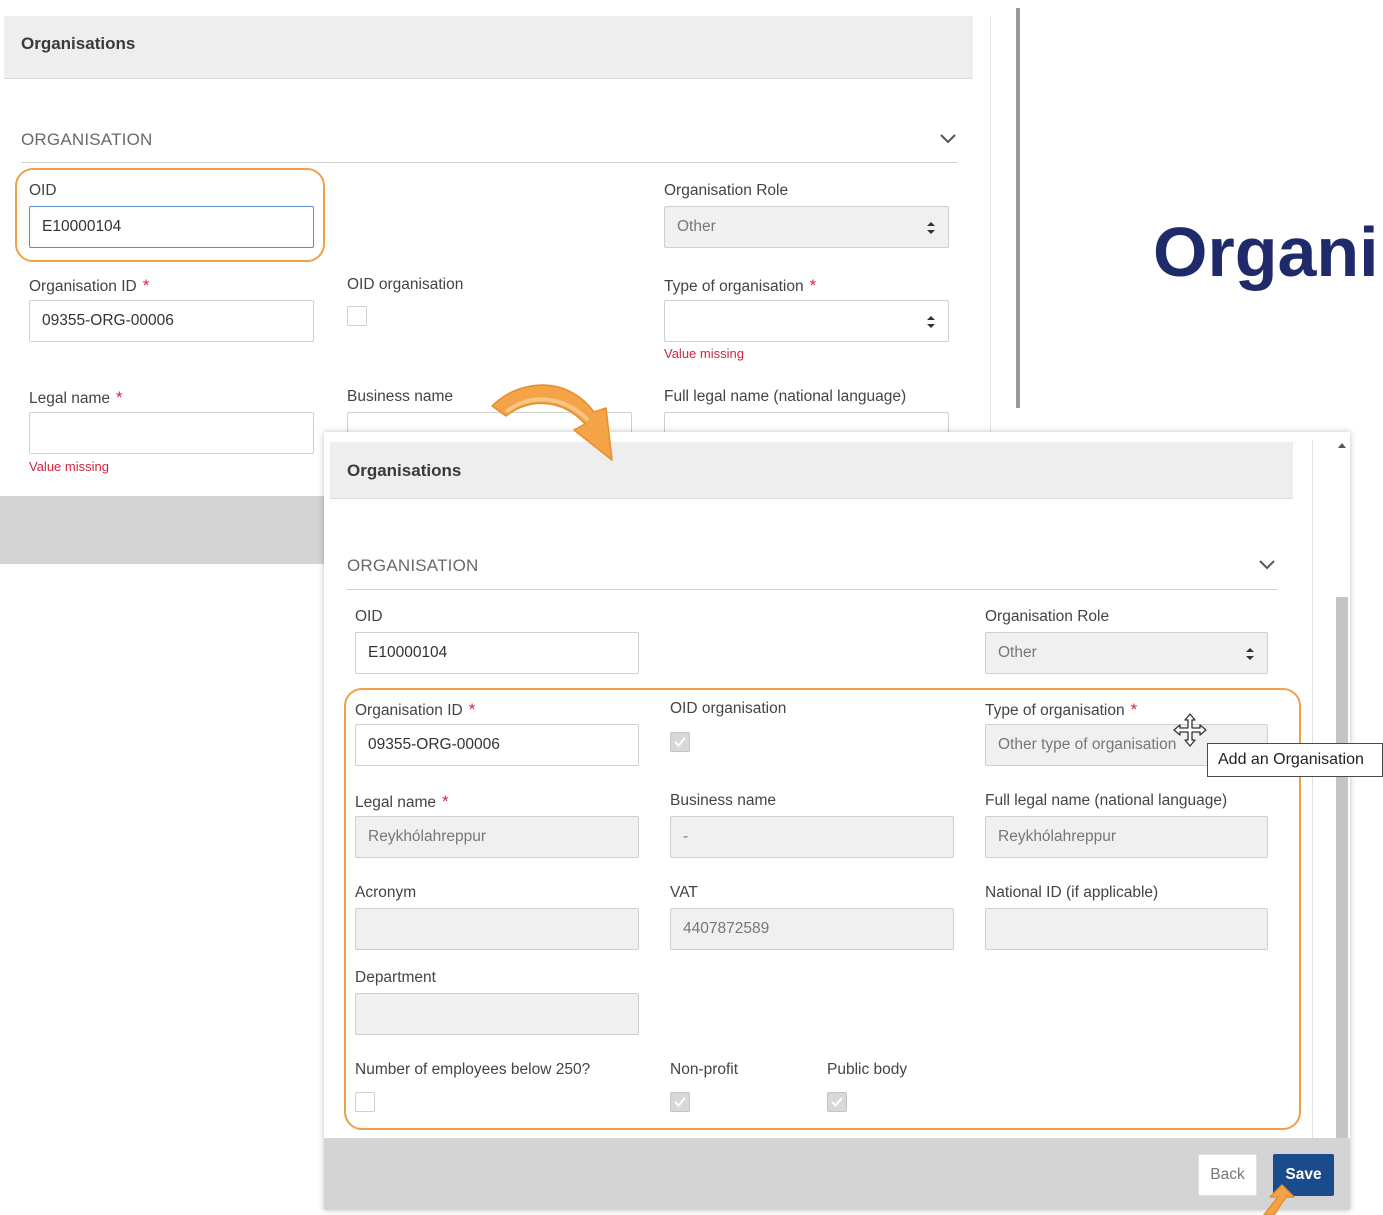 The width and height of the screenshot is (1383, 1215). Describe the element at coordinates (1126, 653) in the screenshot. I see `front-organisation-role-select: Other` at that location.